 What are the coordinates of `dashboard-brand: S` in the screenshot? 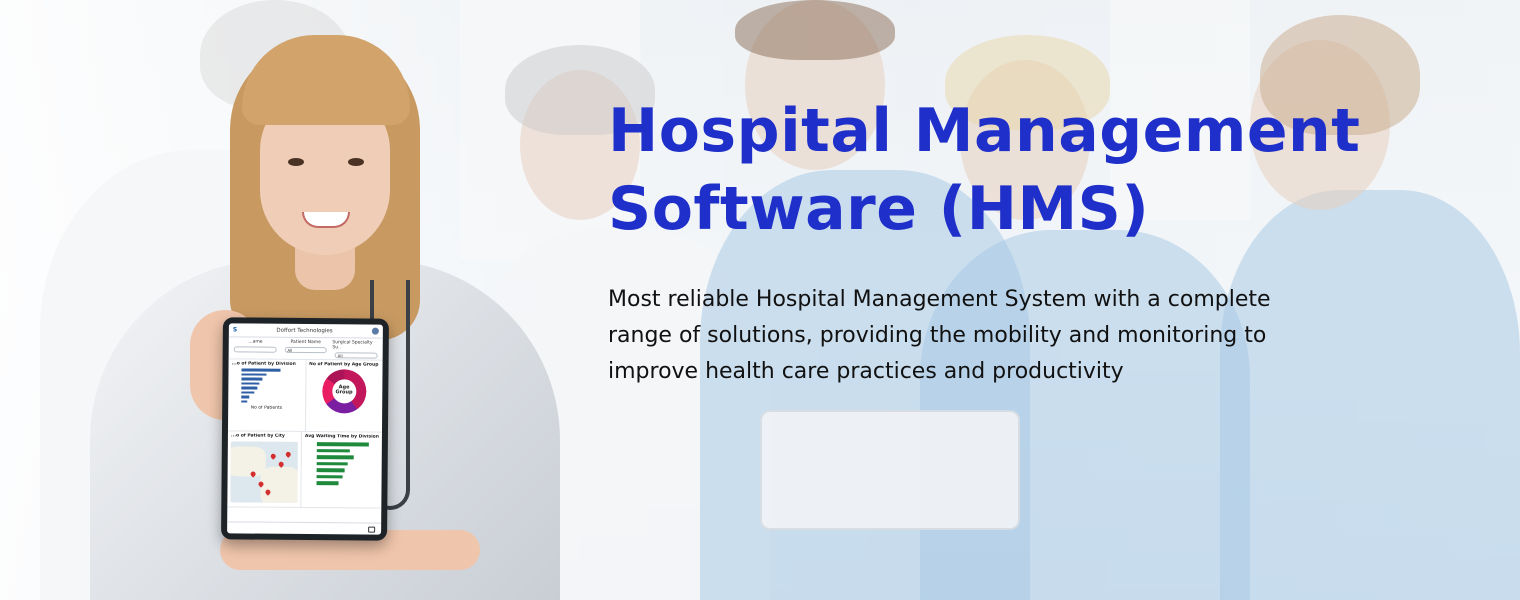 It's located at (235, 330).